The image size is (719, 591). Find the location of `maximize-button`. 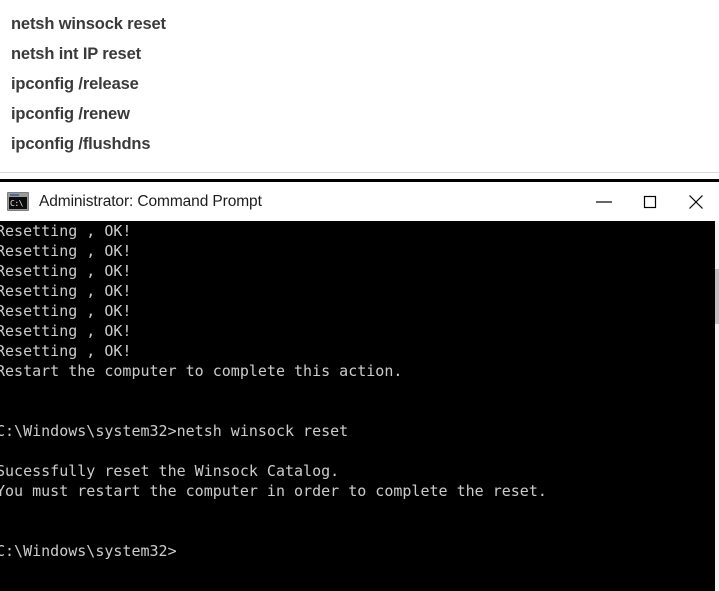

maximize-button is located at coordinates (650, 201).